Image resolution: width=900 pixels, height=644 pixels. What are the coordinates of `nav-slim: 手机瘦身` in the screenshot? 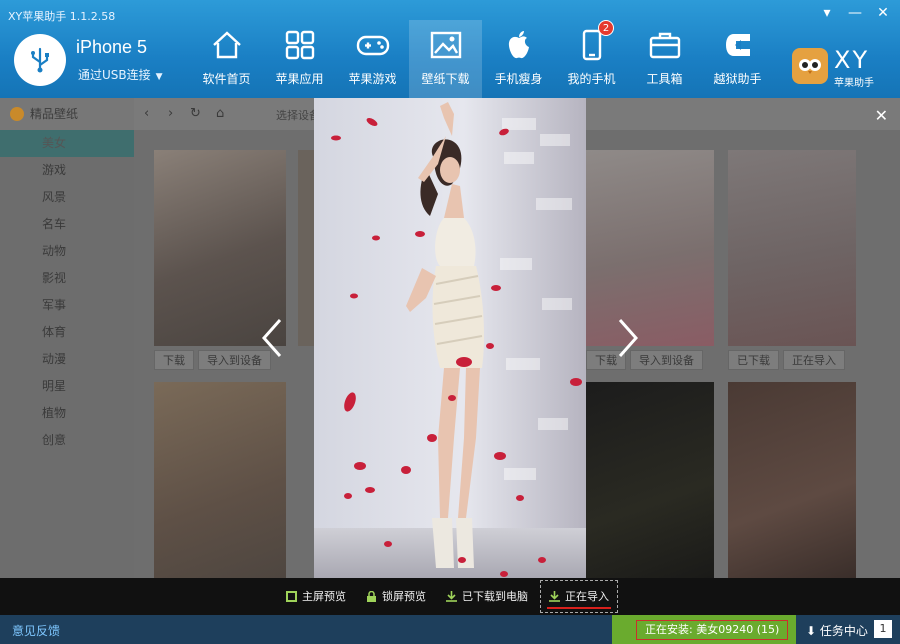 It's located at (518, 59).